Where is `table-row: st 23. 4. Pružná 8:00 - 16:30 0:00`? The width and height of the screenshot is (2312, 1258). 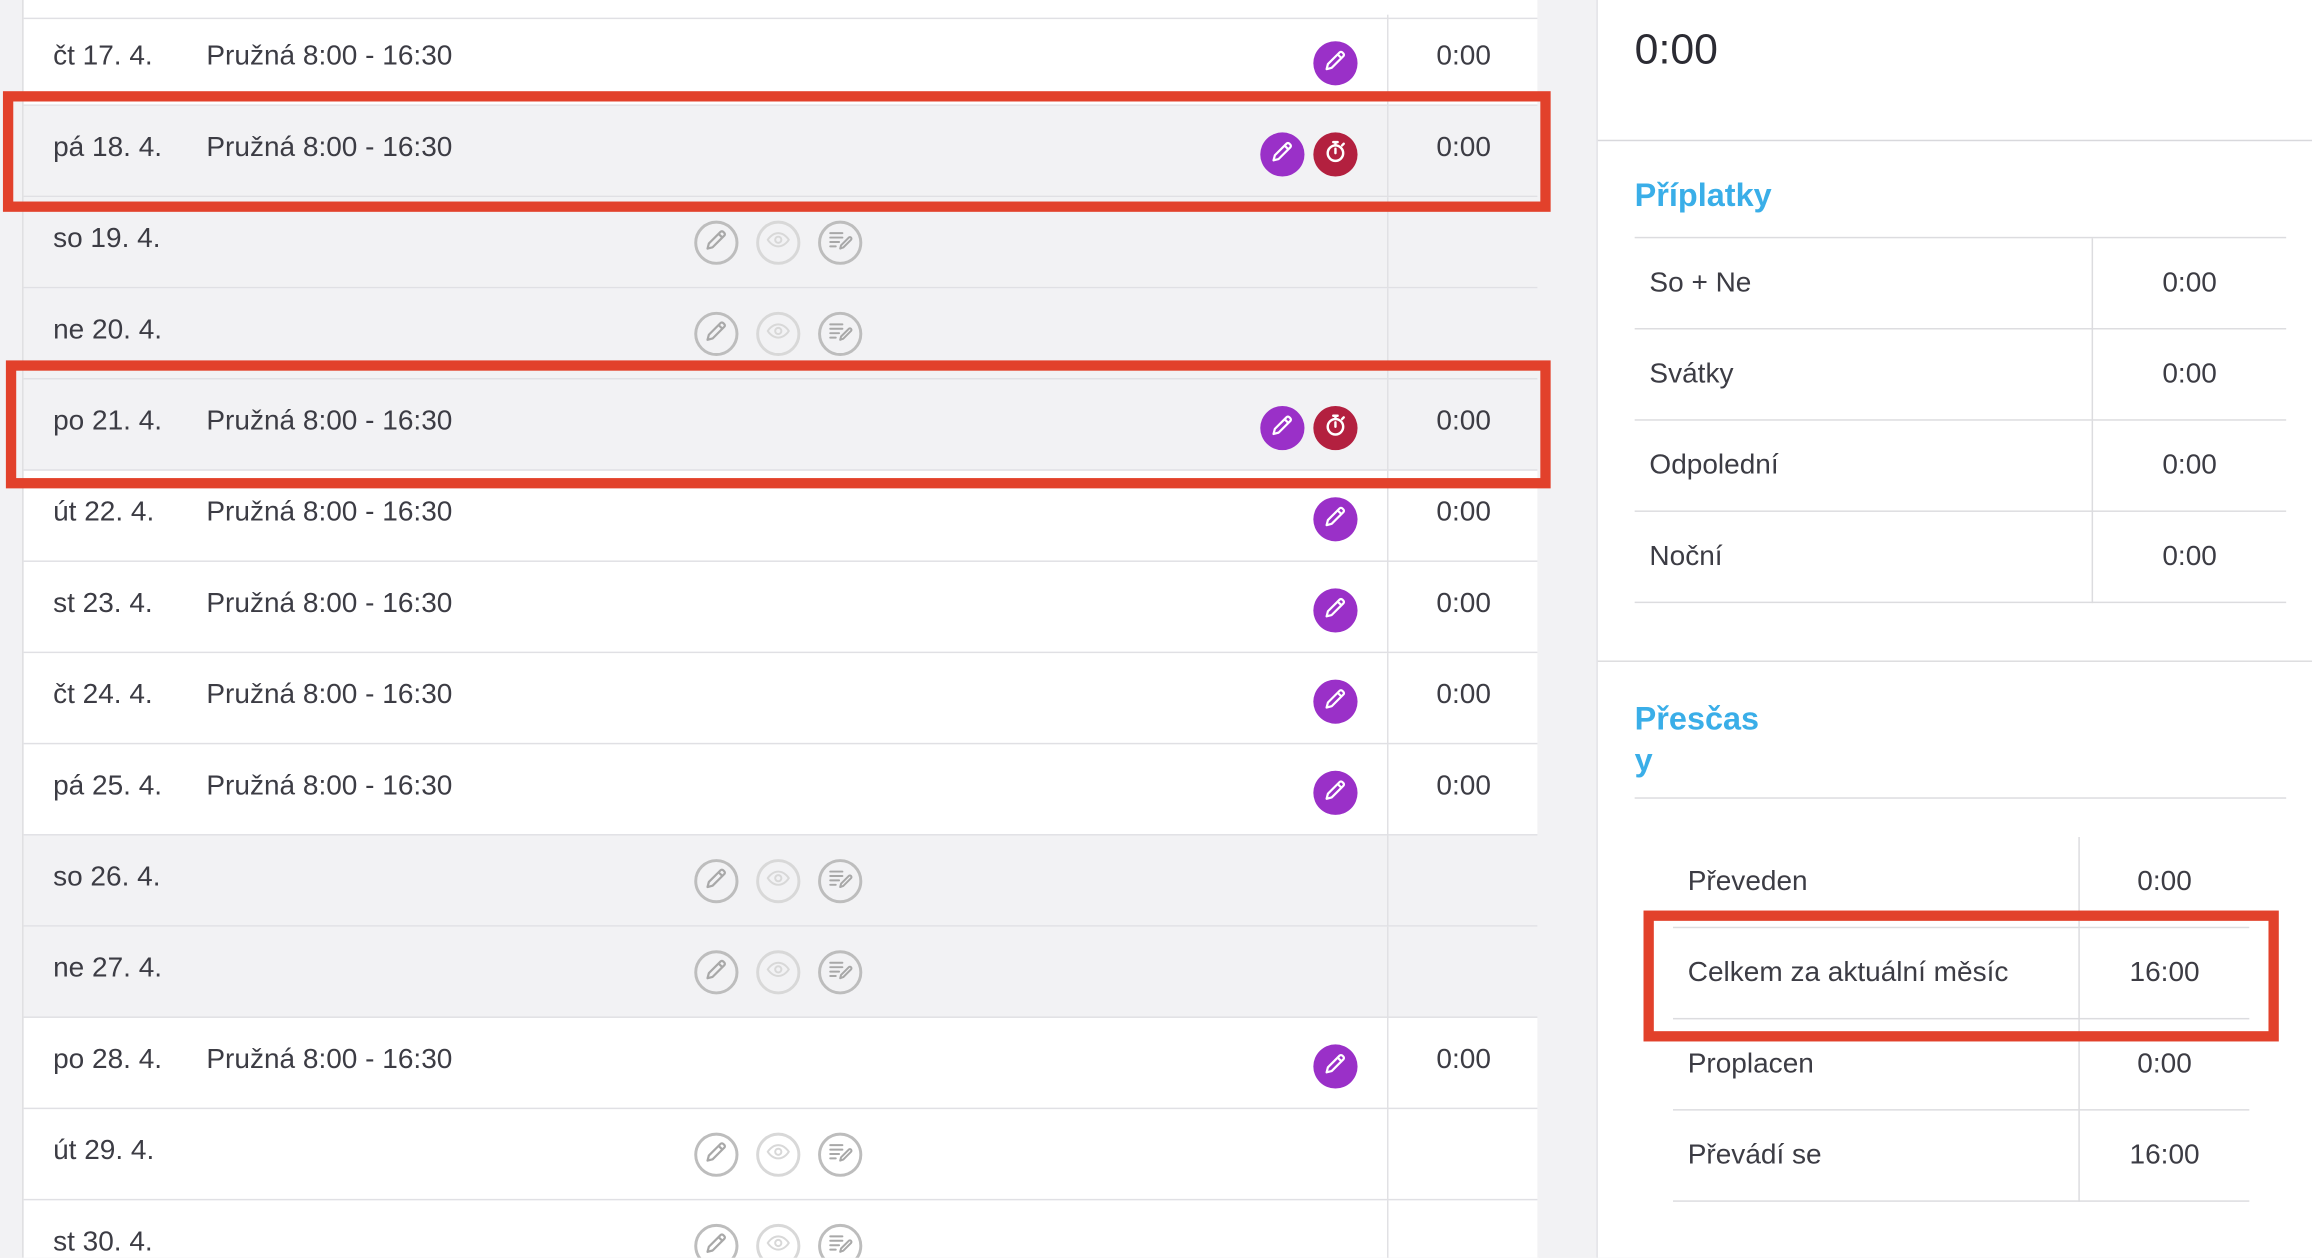 table-row: st 23. 4. Pružná 8:00 - 16:30 0:00 is located at coordinates (781, 607).